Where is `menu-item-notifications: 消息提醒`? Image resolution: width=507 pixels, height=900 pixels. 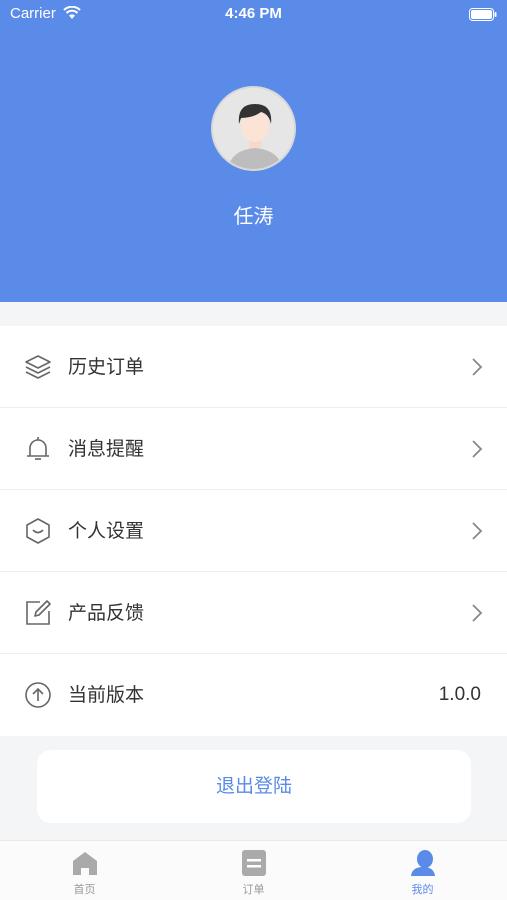 menu-item-notifications: 消息提醒 is located at coordinates (253, 449).